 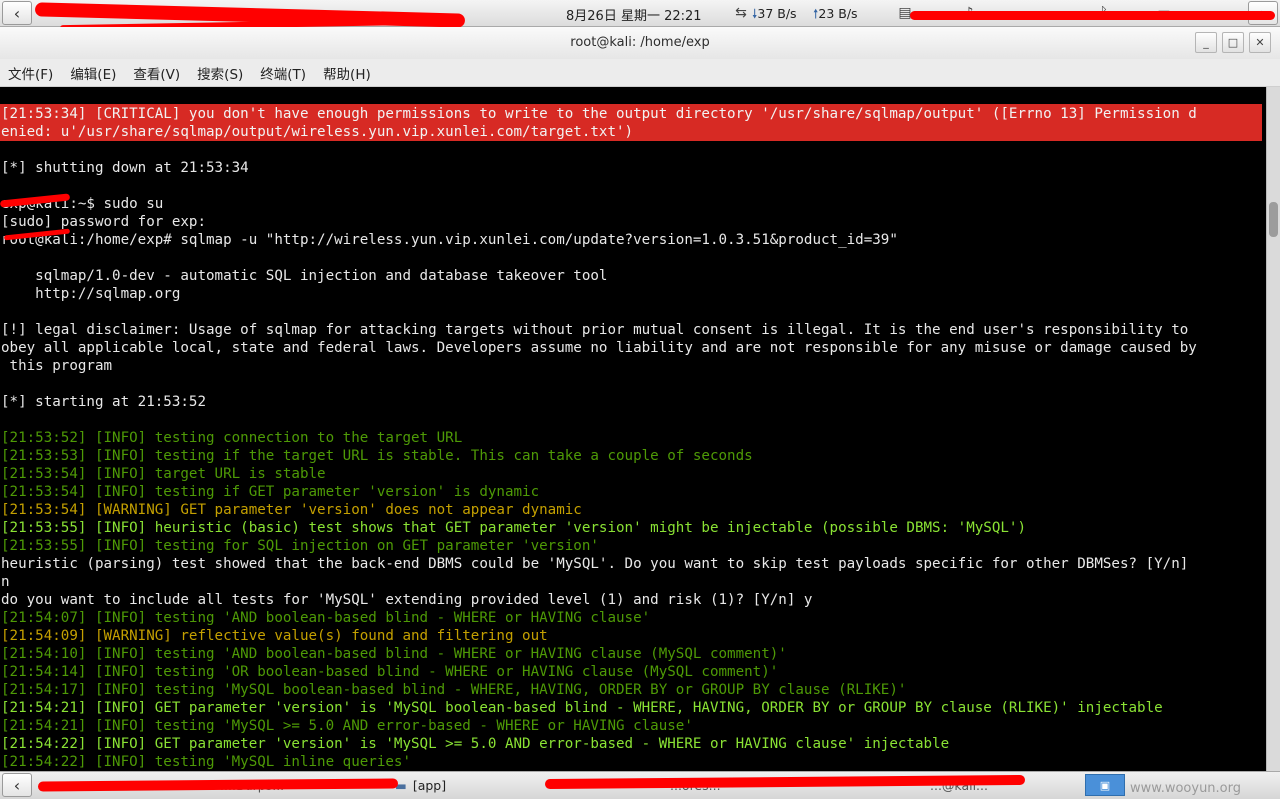 I want to click on close-button: ✕, so click(x=1260, y=42).